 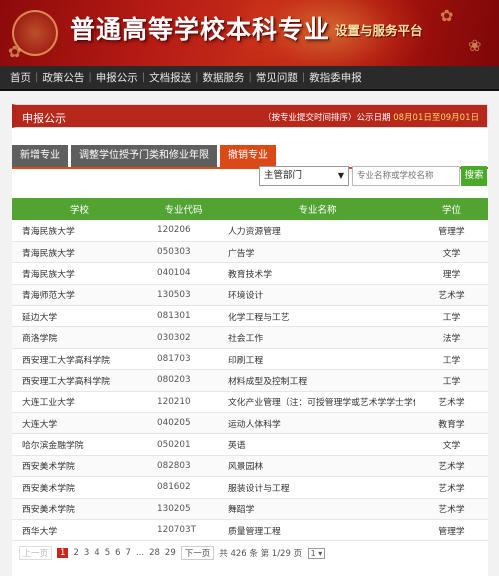 What do you see at coordinates (335, 77) in the screenshot?
I see `nav-item-committee: 教指委申报` at bounding box center [335, 77].